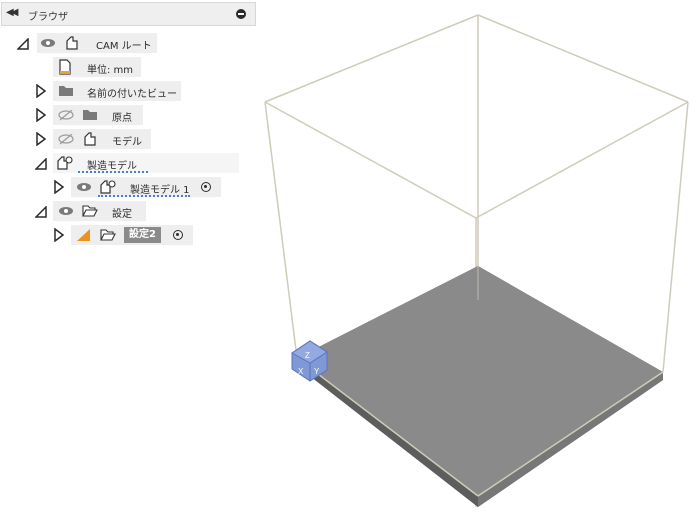 This screenshot has height=517, width=700. Describe the element at coordinates (65, 67) in the screenshot. I see `document-icon` at that location.